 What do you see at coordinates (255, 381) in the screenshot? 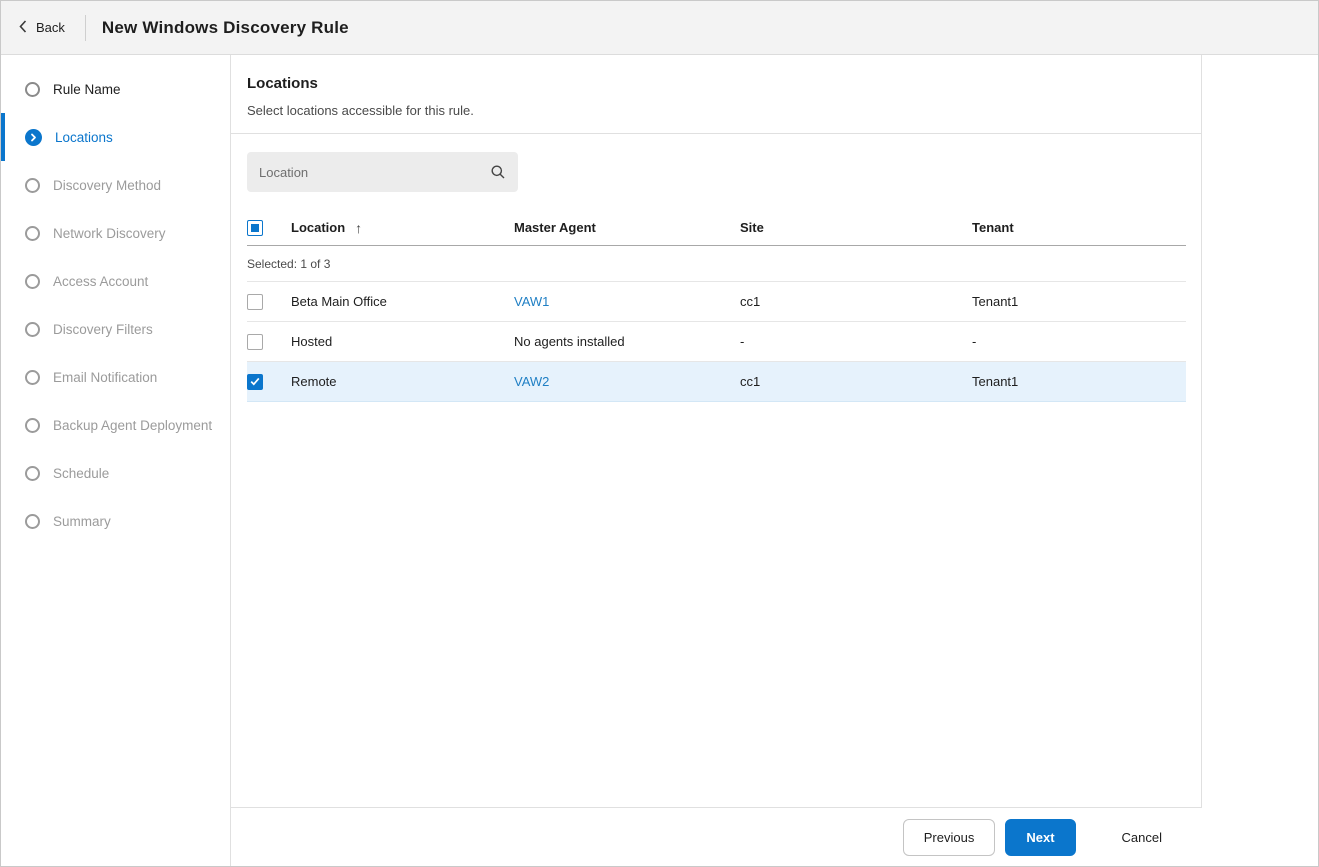
I see `row-checkbox-checked` at bounding box center [255, 381].